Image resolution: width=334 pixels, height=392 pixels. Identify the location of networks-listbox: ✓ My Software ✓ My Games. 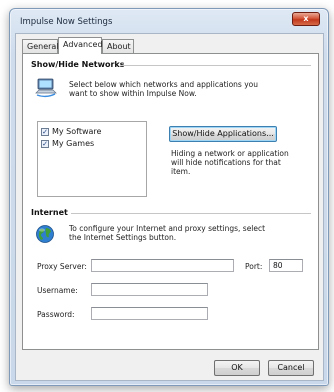
(92, 159).